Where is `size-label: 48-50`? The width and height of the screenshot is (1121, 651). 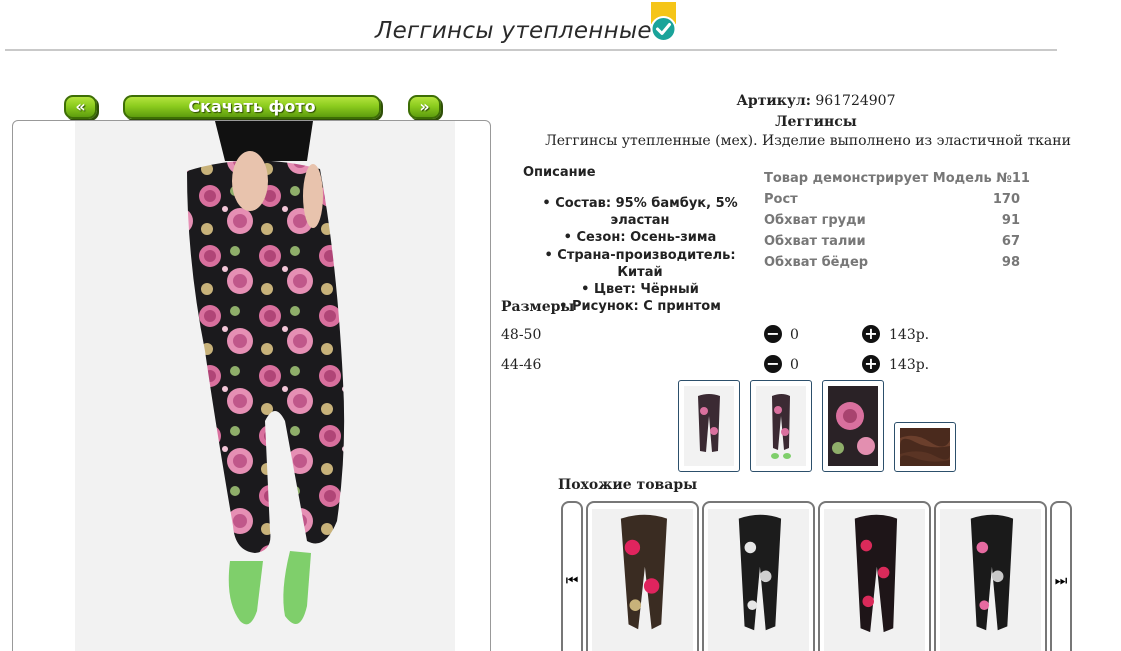 size-label: 48-50 is located at coordinates (521, 335).